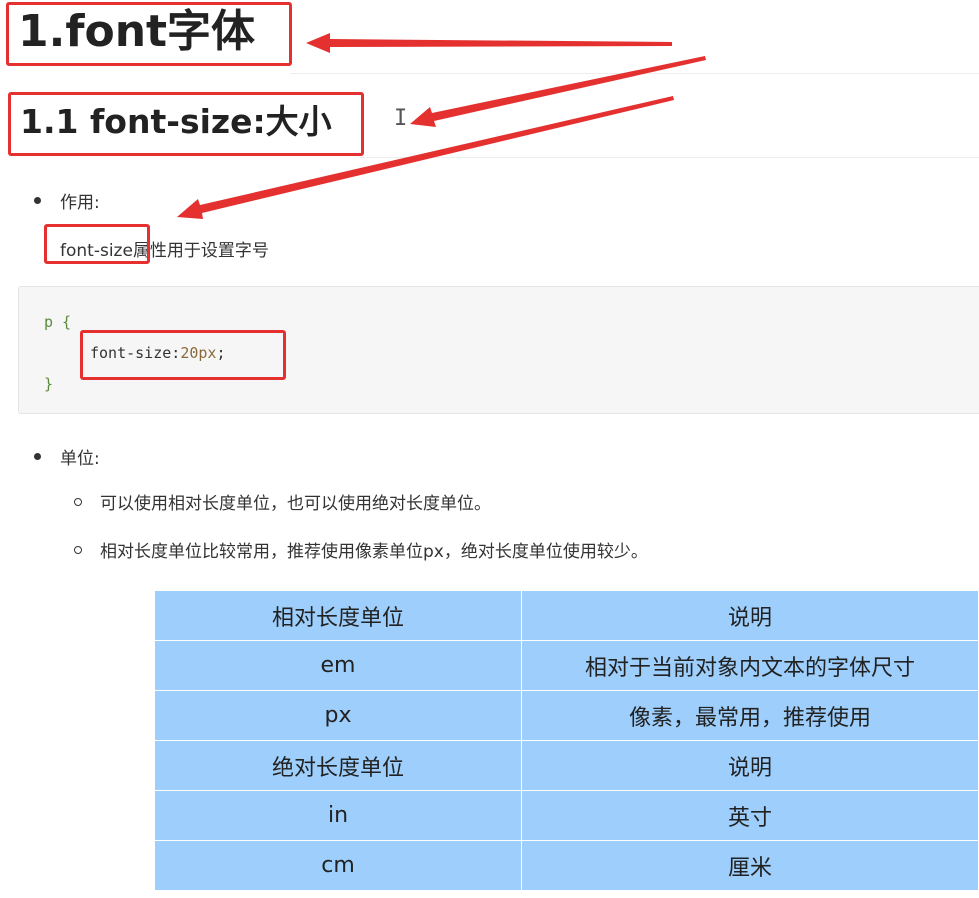  What do you see at coordinates (669, 157) in the screenshot?
I see `heading-2-divider` at bounding box center [669, 157].